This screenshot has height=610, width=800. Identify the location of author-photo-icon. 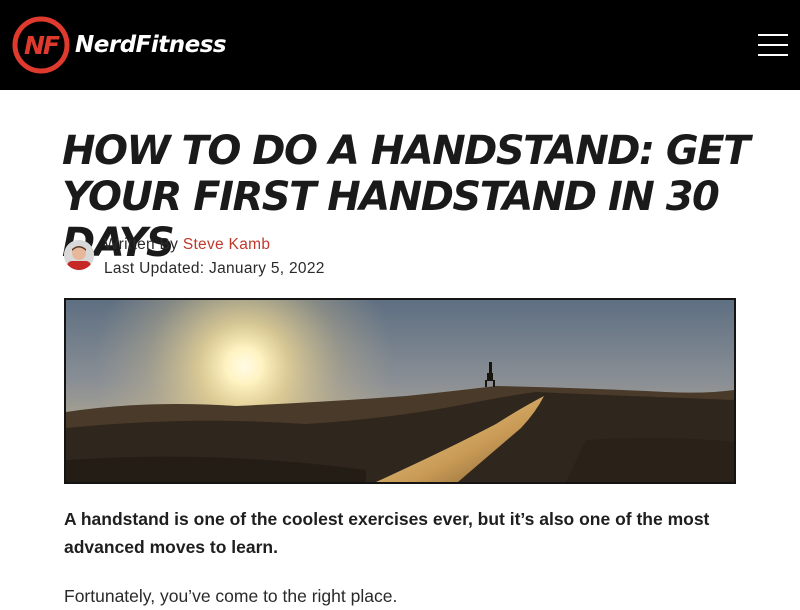
(79, 255).